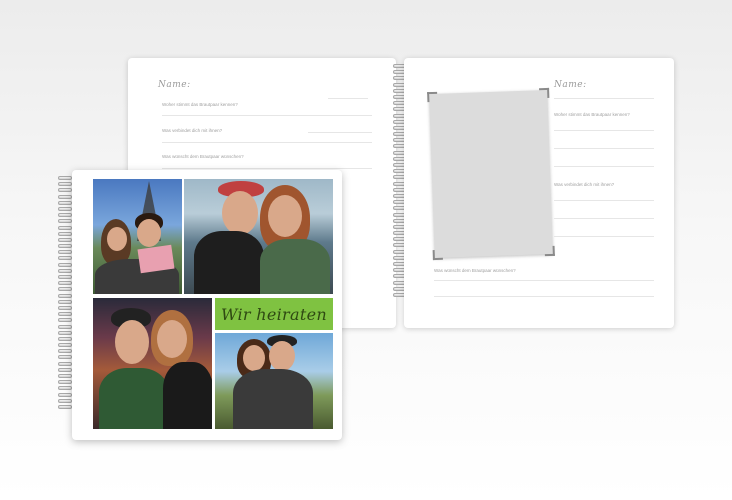 The height and width of the screenshot is (500, 732). I want to click on couple-photo-city, so click(152, 363).